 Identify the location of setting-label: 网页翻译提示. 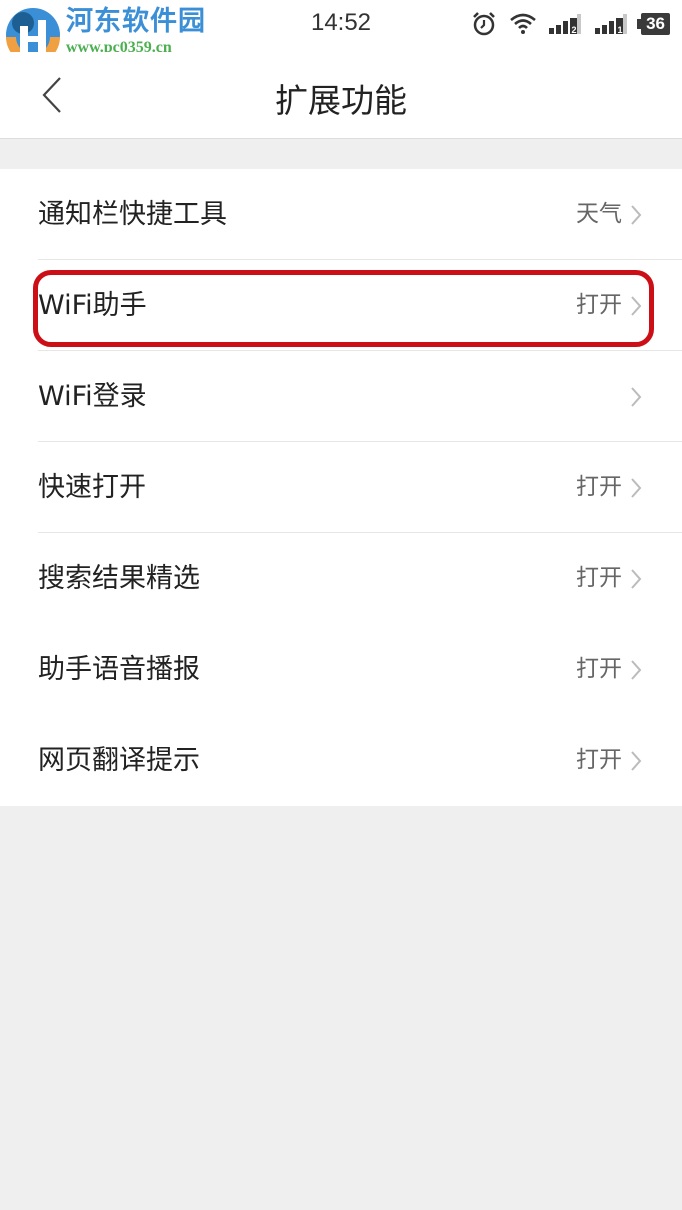
(119, 760).